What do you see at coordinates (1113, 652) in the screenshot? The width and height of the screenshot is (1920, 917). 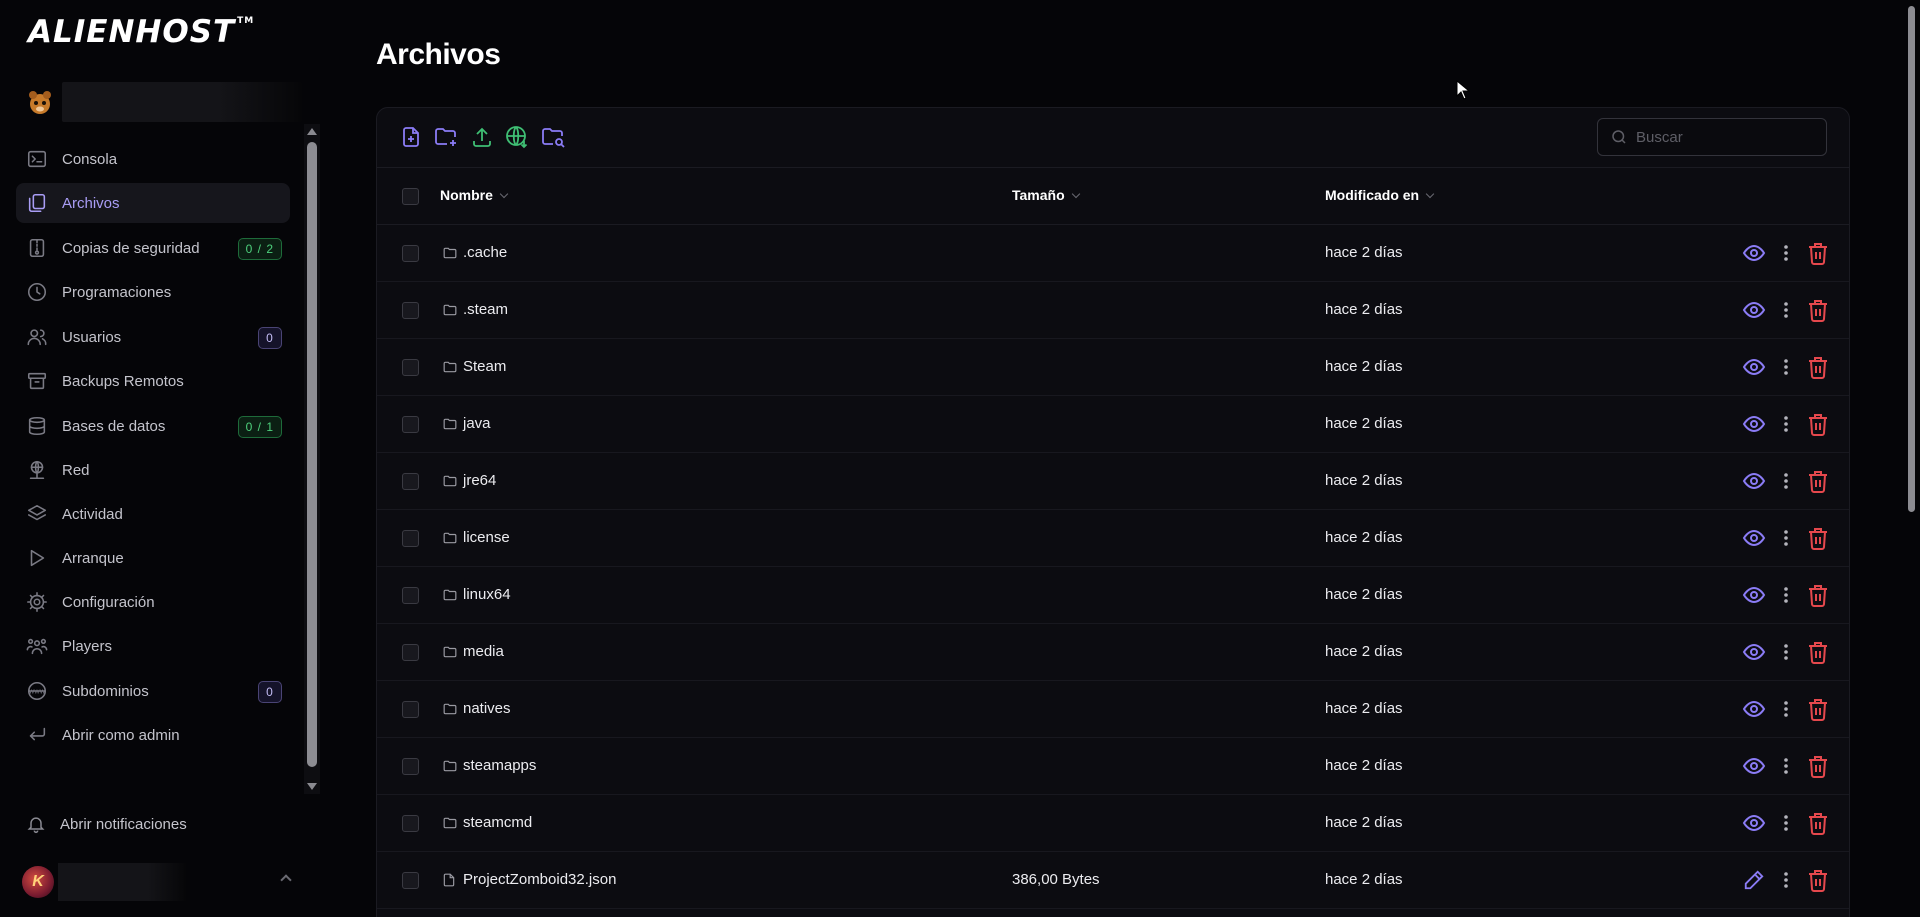 I see `table-row: media hace 2 días` at bounding box center [1113, 652].